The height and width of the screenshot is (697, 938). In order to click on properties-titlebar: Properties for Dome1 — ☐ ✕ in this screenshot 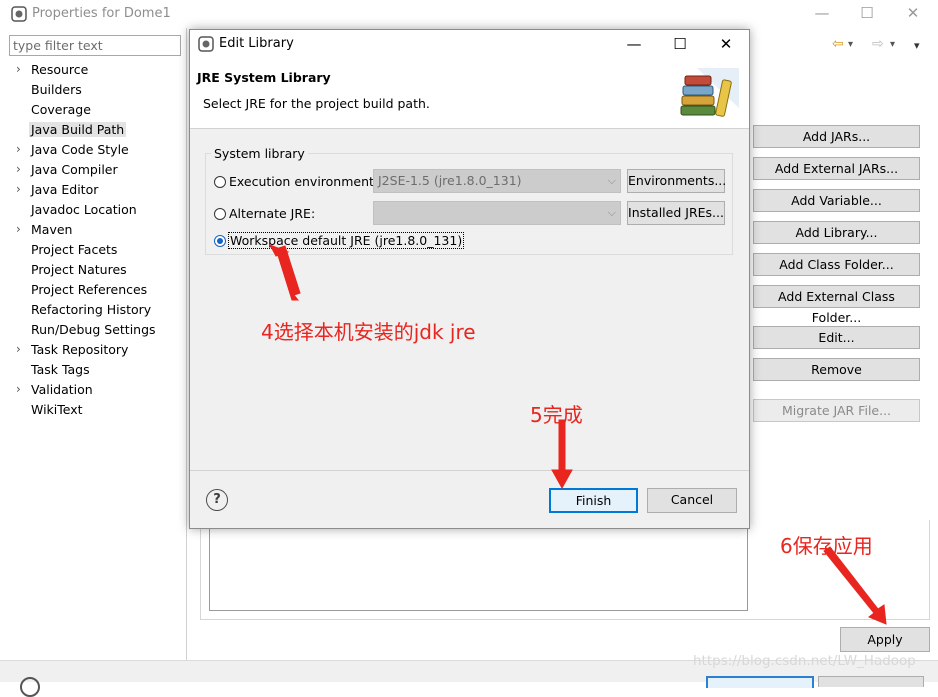, I will do `click(469, 14)`.